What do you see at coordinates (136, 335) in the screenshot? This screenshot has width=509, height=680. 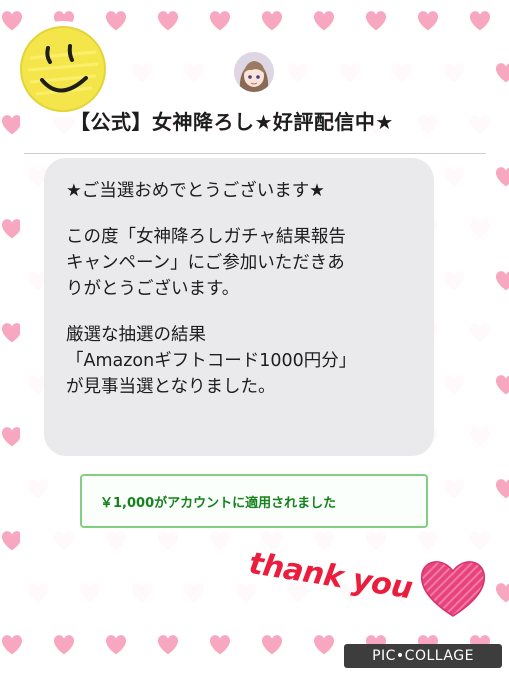 I see `message-line: 厳選な抽選の結果` at bounding box center [136, 335].